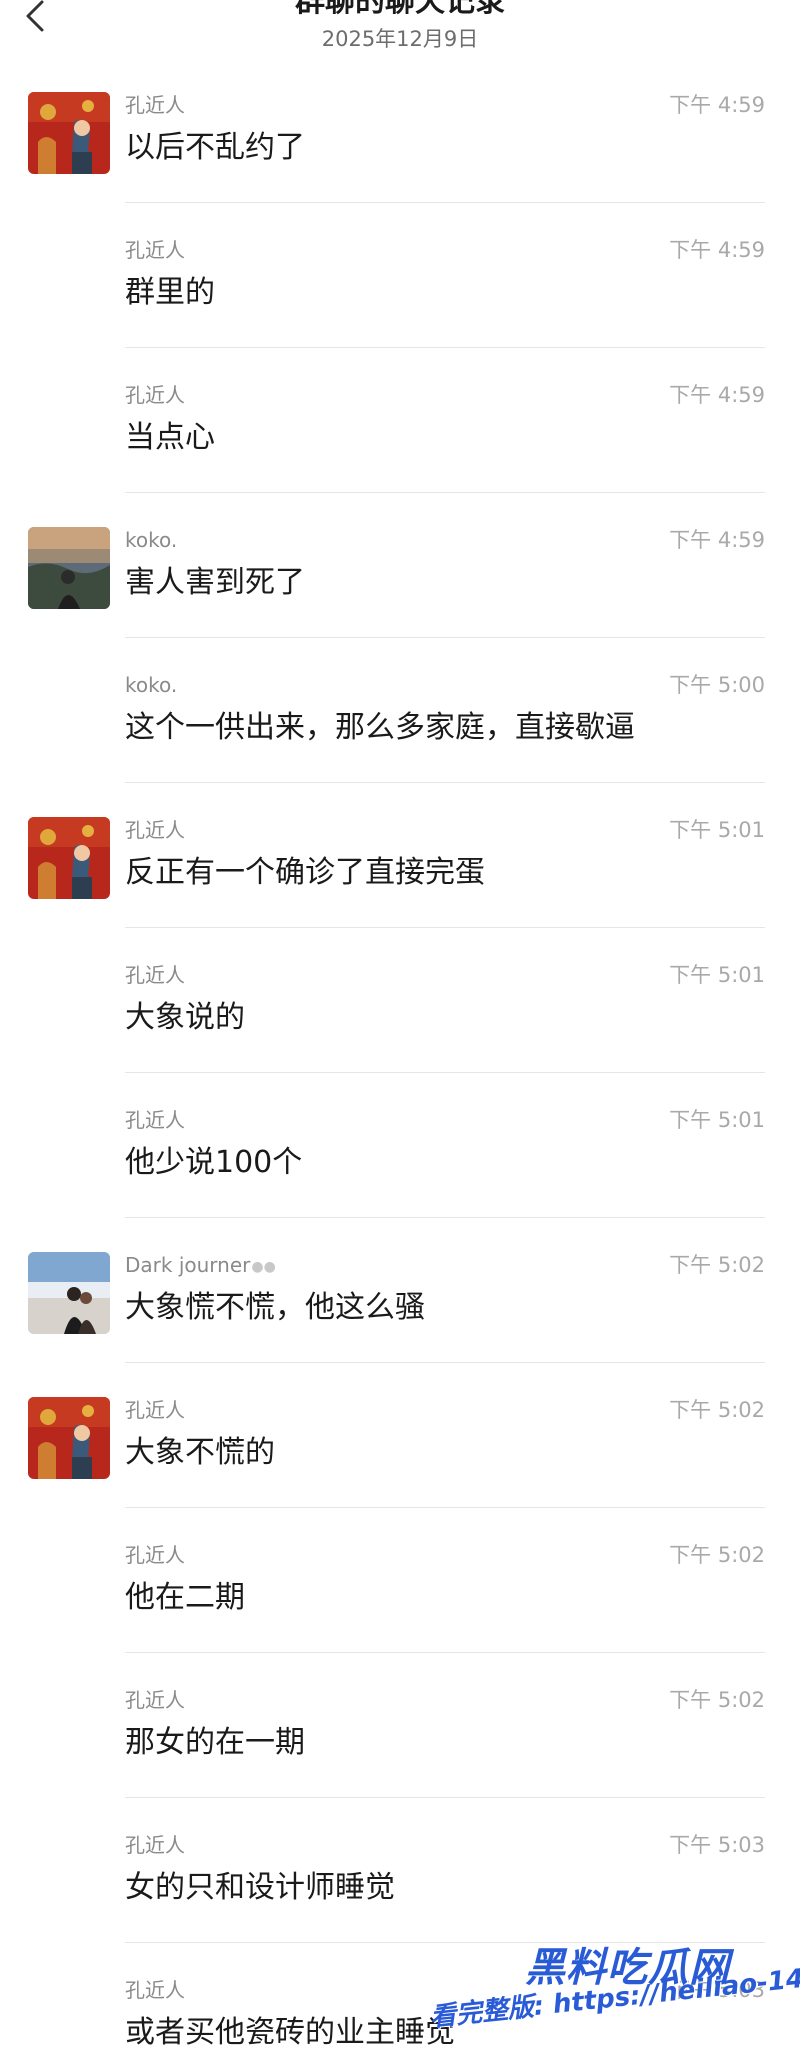 The width and height of the screenshot is (800, 2072). Describe the element at coordinates (215, 582) in the screenshot. I see `message-text: 害人害到死了` at that location.